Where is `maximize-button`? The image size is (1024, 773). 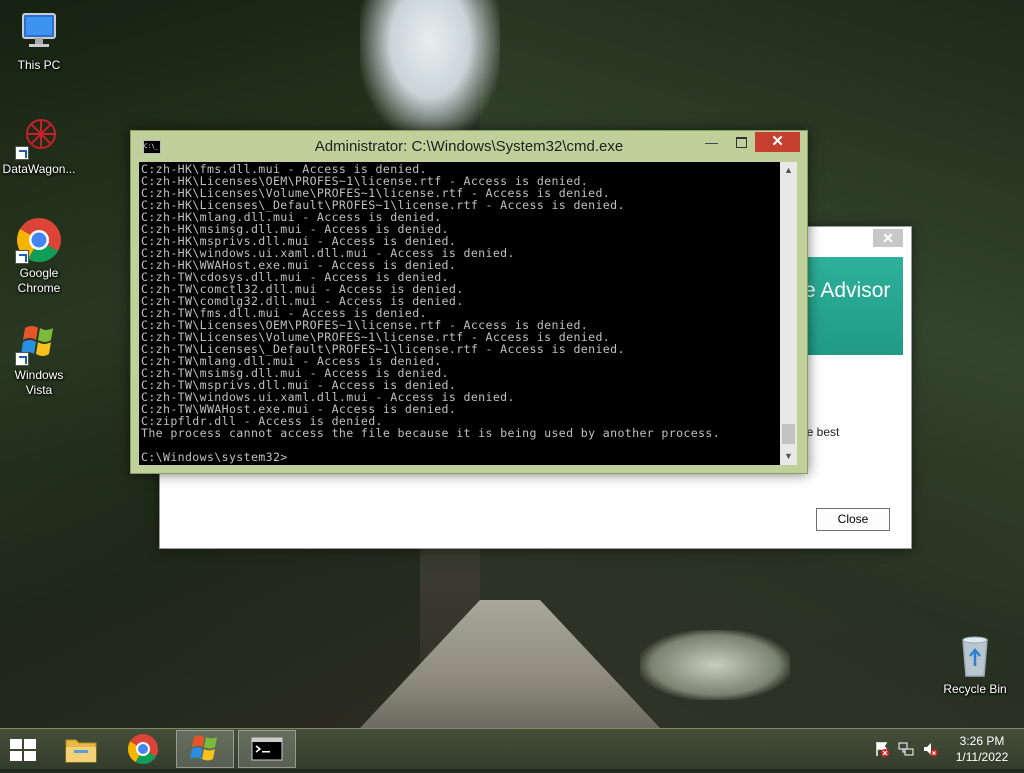
maximize-button is located at coordinates (740, 142).